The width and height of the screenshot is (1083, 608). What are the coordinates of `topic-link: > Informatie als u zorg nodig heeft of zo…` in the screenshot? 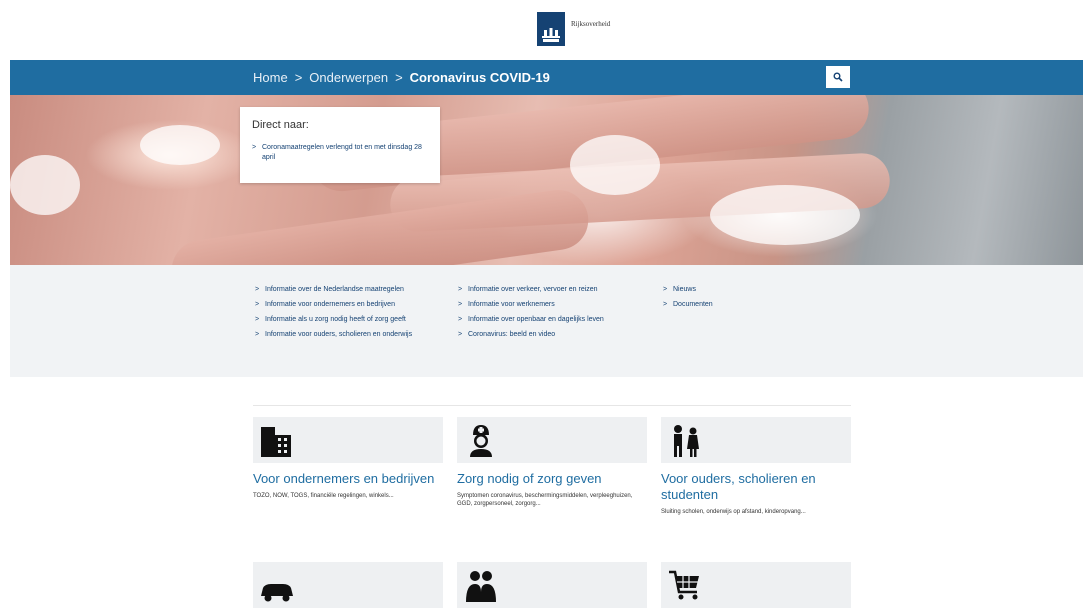 It's located at (350, 320).